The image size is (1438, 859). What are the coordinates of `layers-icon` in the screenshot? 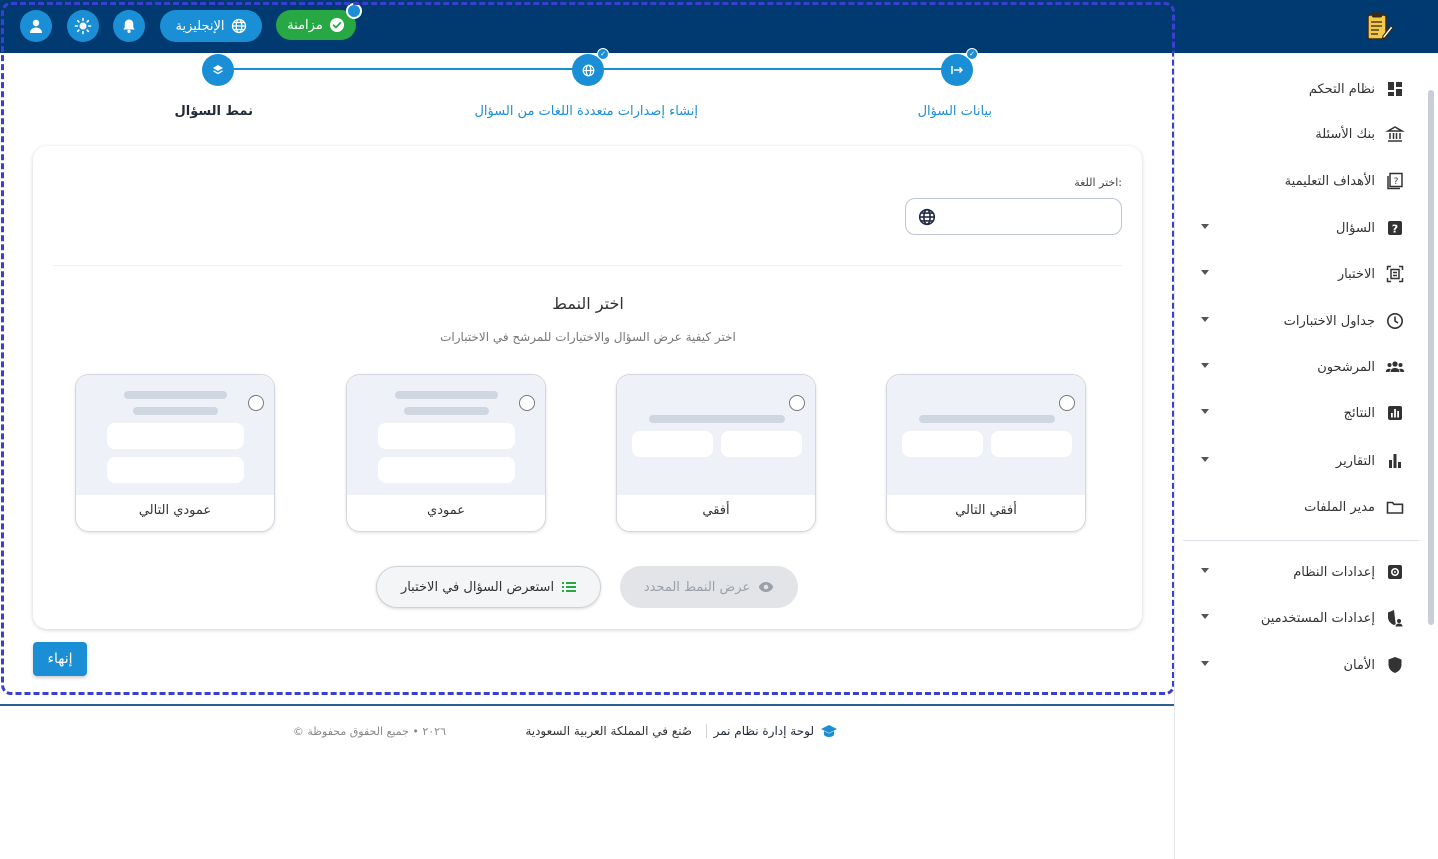 It's located at (218, 70).